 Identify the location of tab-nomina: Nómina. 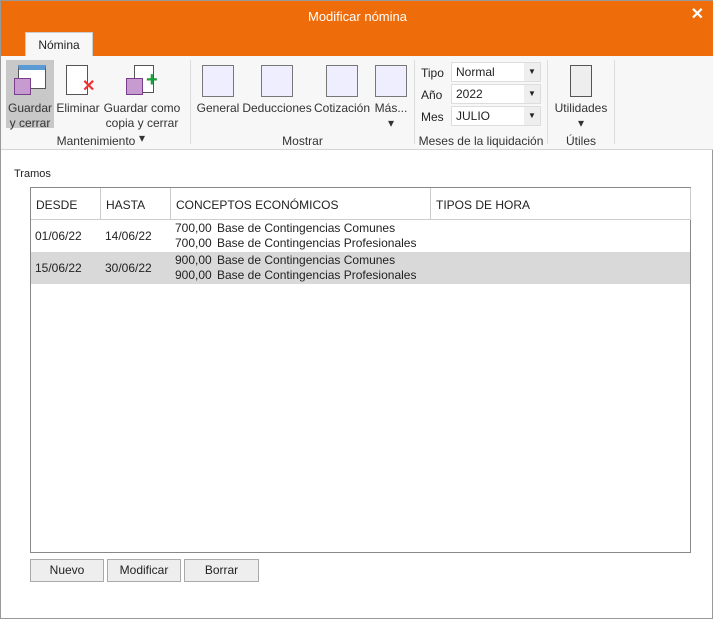
(59, 44).